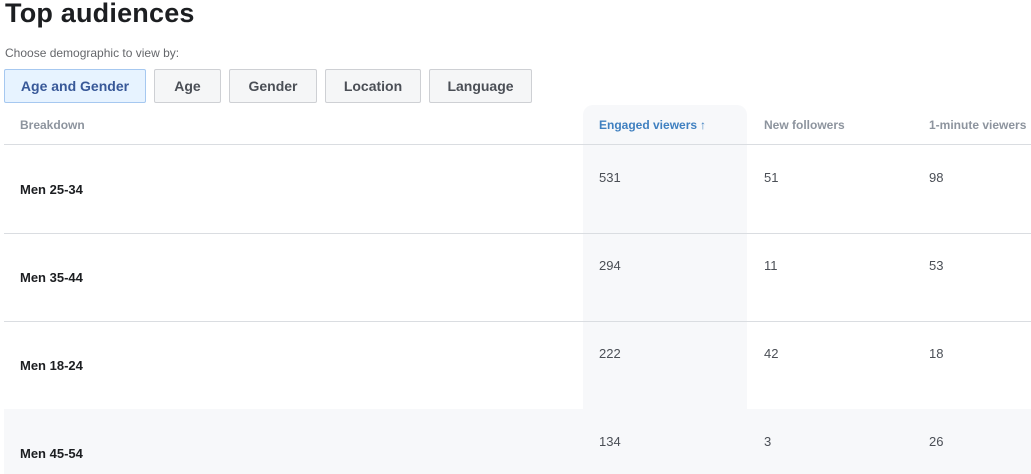 This screenshot has height=474, width=1031. What do you see at coordinates (771, 177) in the screenshot?
I see `new-followers-cell: 51` at bounding box center [771, 177].